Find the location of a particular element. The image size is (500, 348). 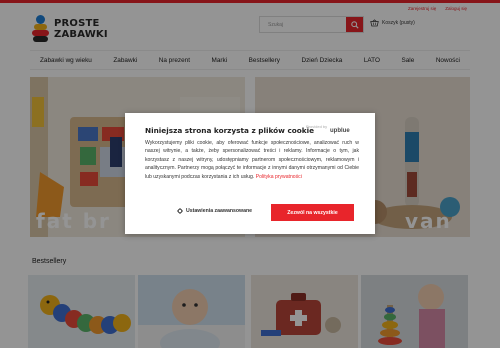

gear-icon is located at coordinates (180, 211).